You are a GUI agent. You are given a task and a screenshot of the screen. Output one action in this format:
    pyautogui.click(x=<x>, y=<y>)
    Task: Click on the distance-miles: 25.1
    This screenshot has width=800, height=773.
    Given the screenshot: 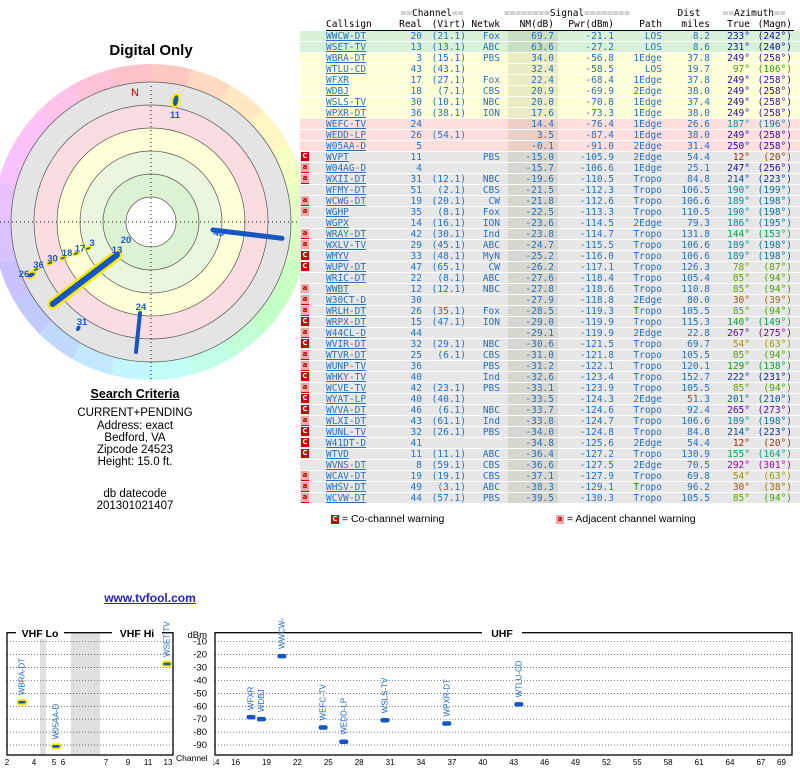 What is the action you would take?
    pyautogui.click(x=698, y=168)
    